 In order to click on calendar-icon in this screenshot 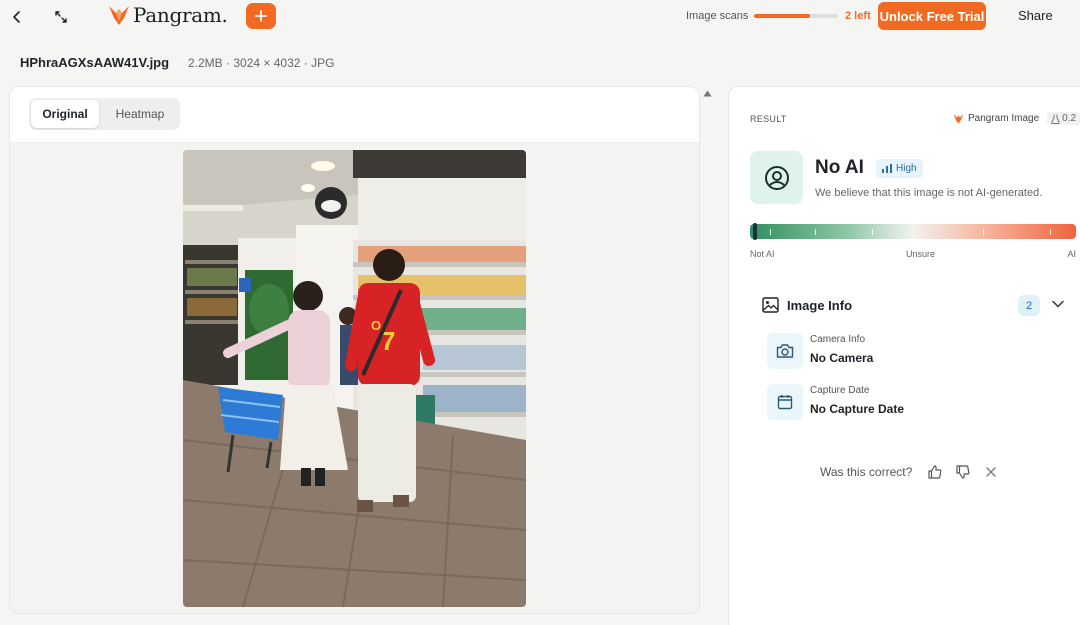, I will do `click(785, 402)`.